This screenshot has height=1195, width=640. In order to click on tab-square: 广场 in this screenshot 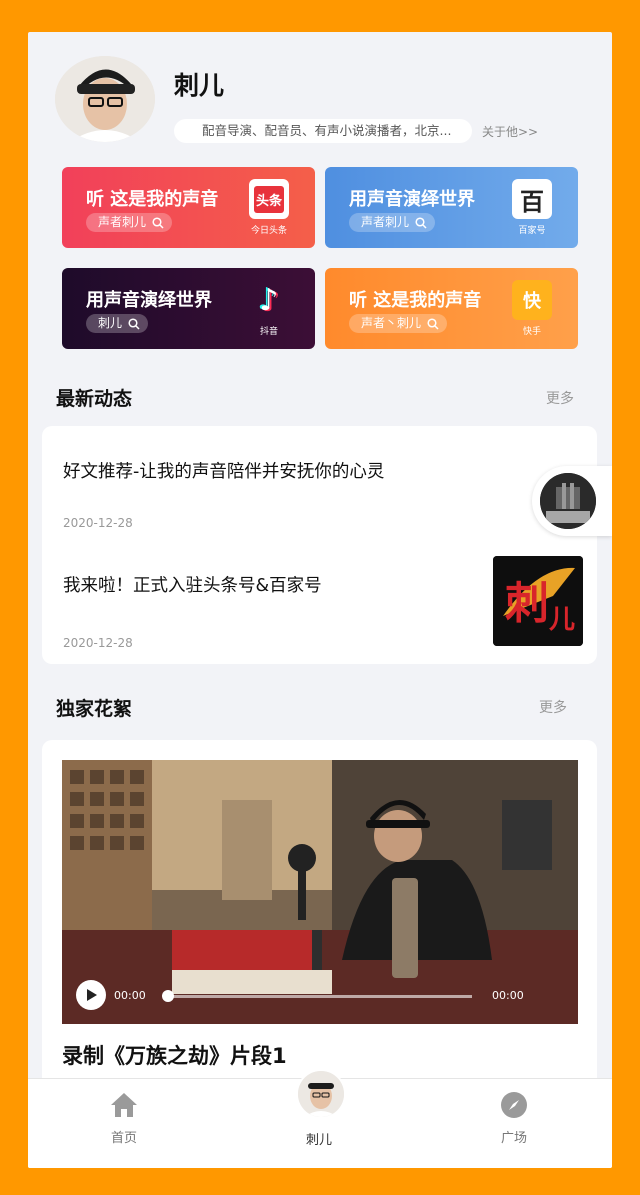, I will do `click(514, 1117)`.